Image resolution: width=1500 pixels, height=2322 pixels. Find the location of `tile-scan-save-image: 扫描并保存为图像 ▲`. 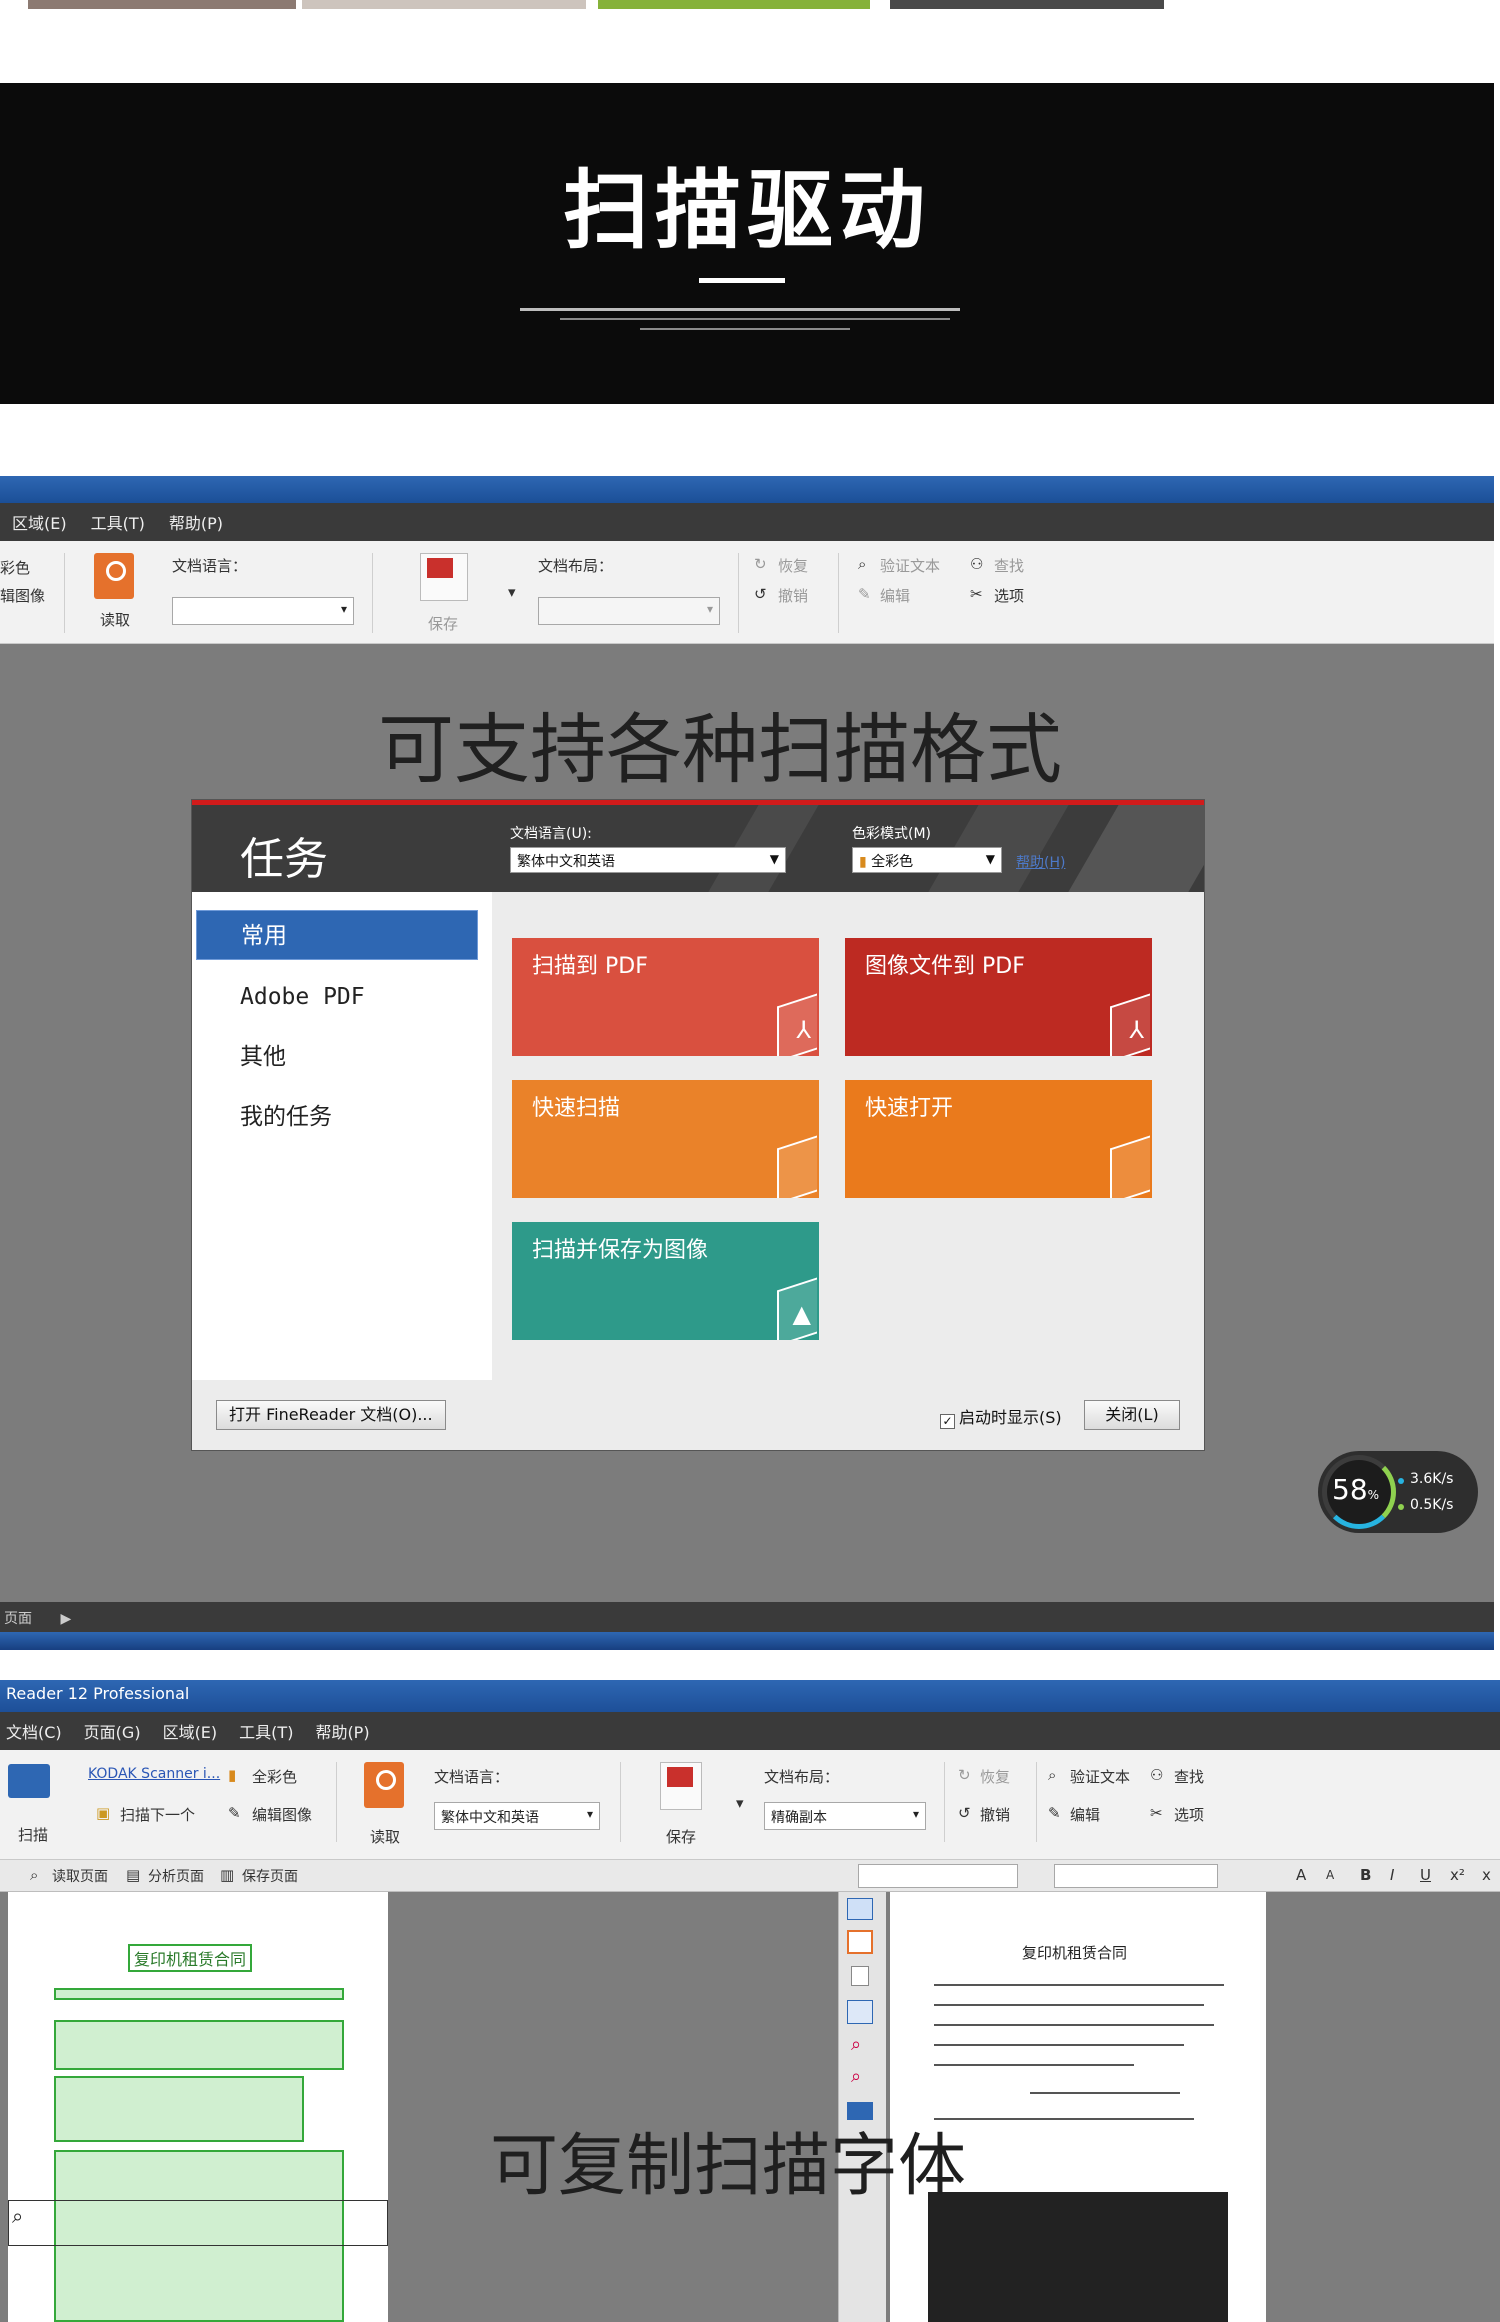

tile-scan-save-image: 扫描并保存为图像 ▲ is located at coordinates (665, 1281).